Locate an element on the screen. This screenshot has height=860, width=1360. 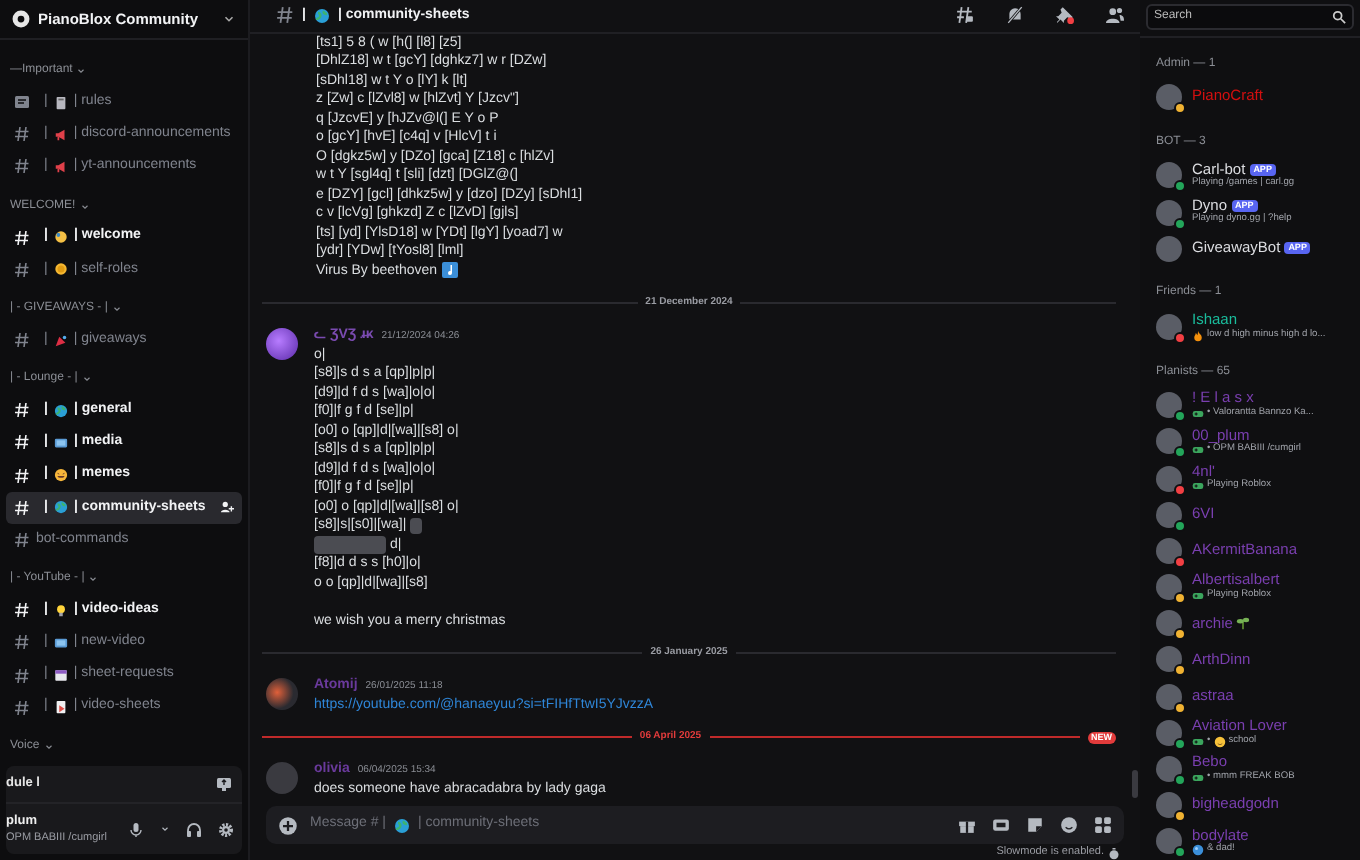
pin-icon is located at coordinates (1065, 15).